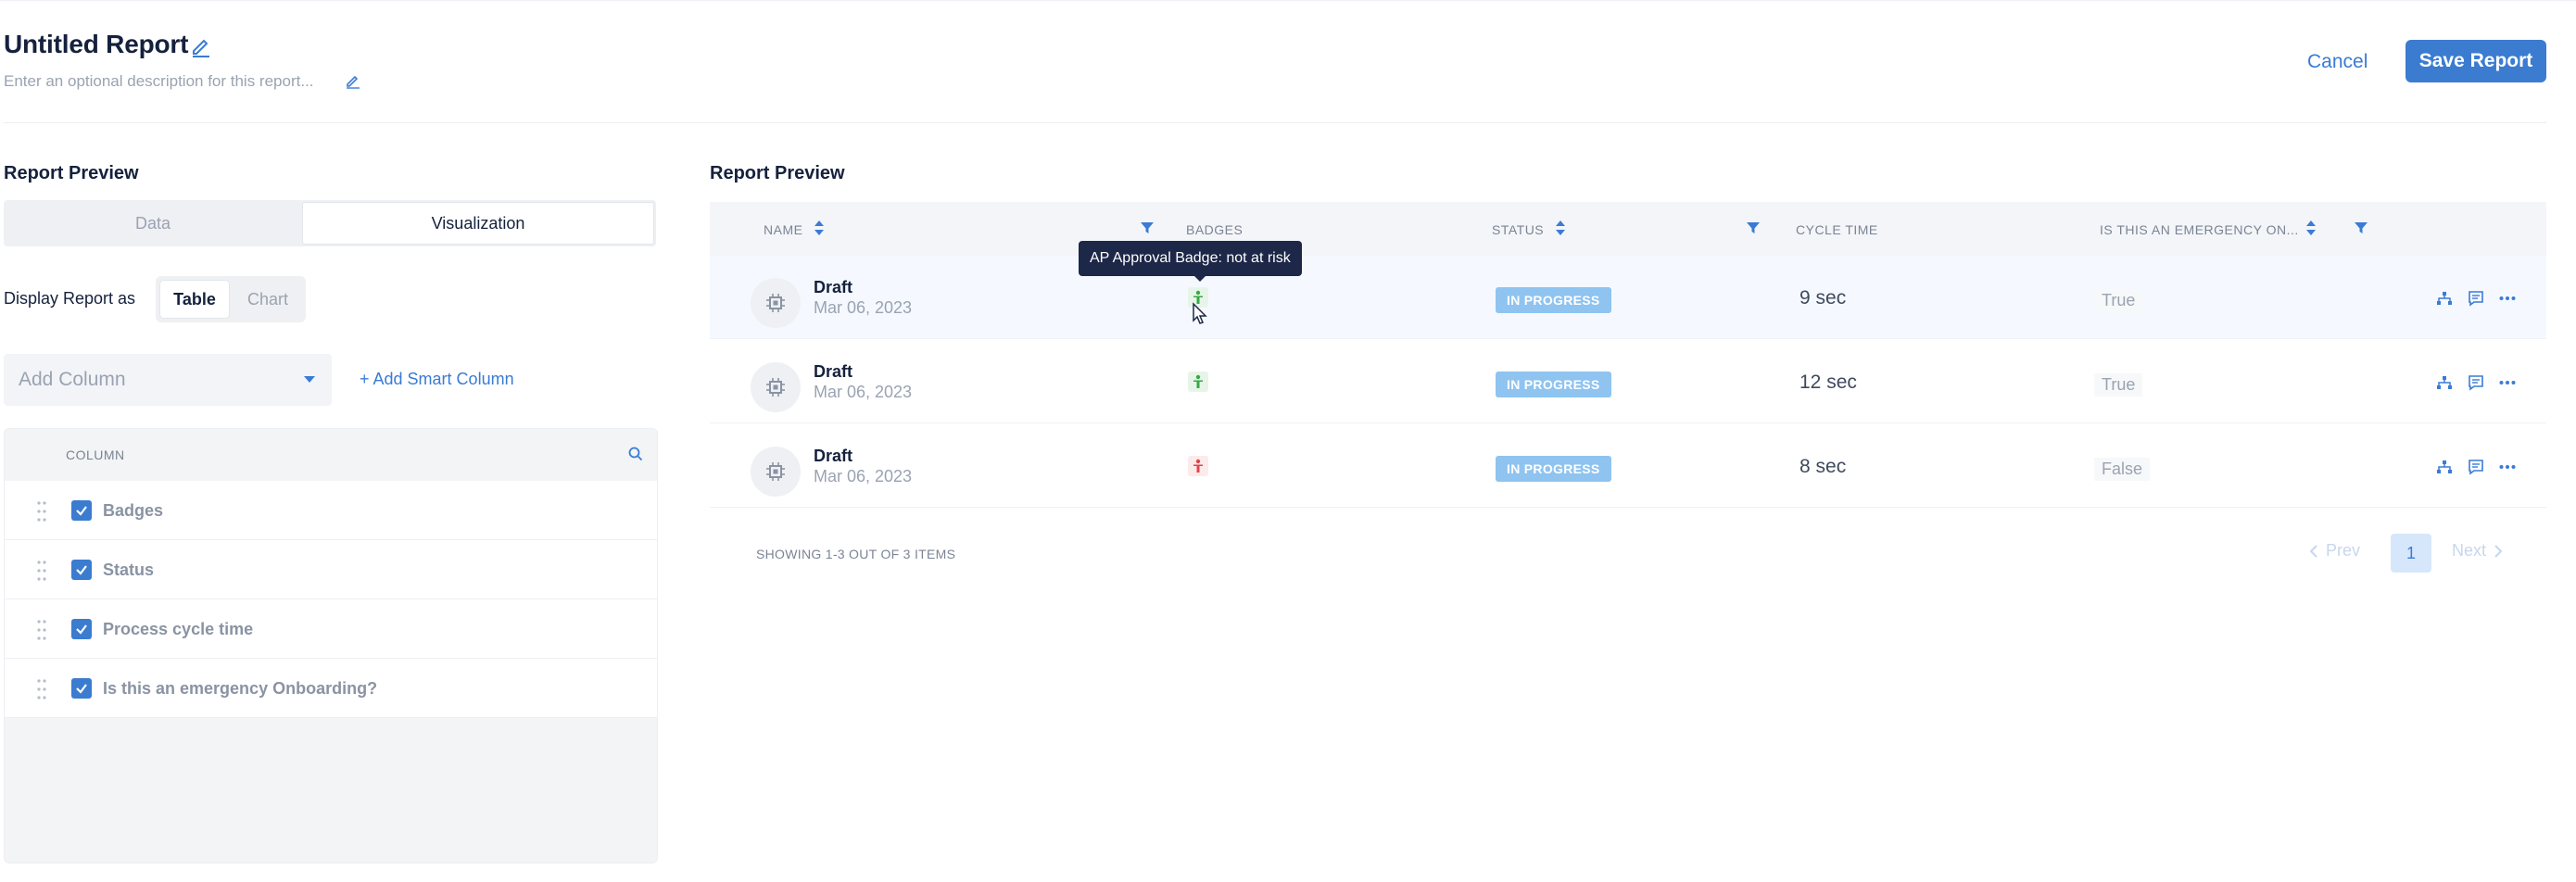 The width and height of the screenshot is (2576, 882). I want to click on column-label: Badges, so click(133, 510).